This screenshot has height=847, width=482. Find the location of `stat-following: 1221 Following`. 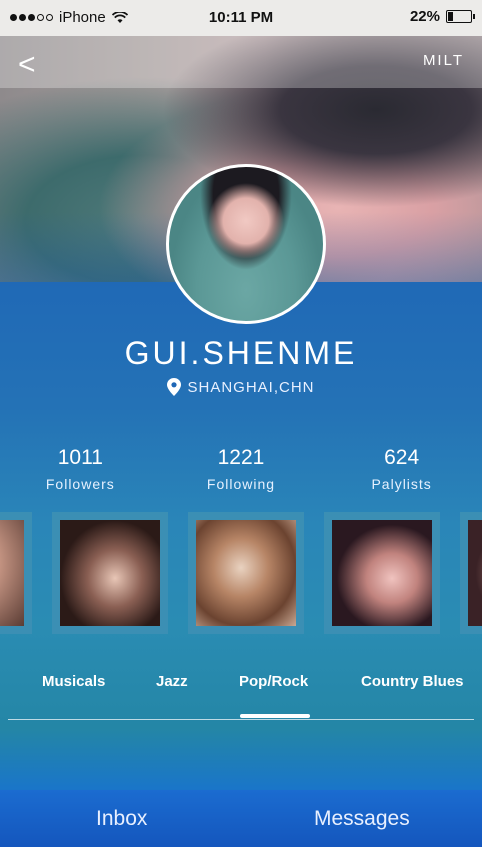

stat-following: 1221 Following is located at coordinates (241, 469).